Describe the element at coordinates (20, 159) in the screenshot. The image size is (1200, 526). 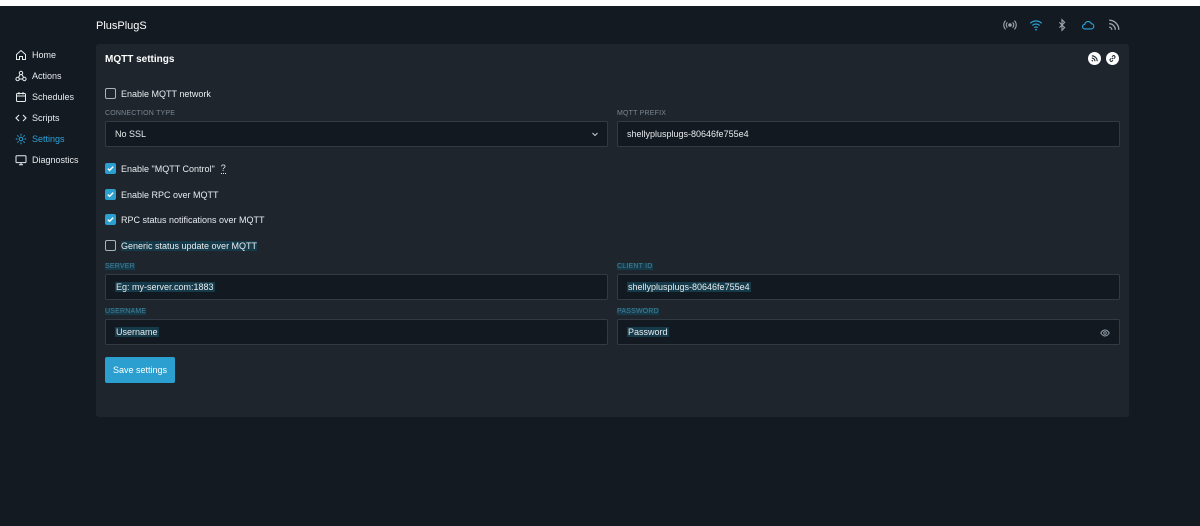
I see `monitor-icon` at that location.